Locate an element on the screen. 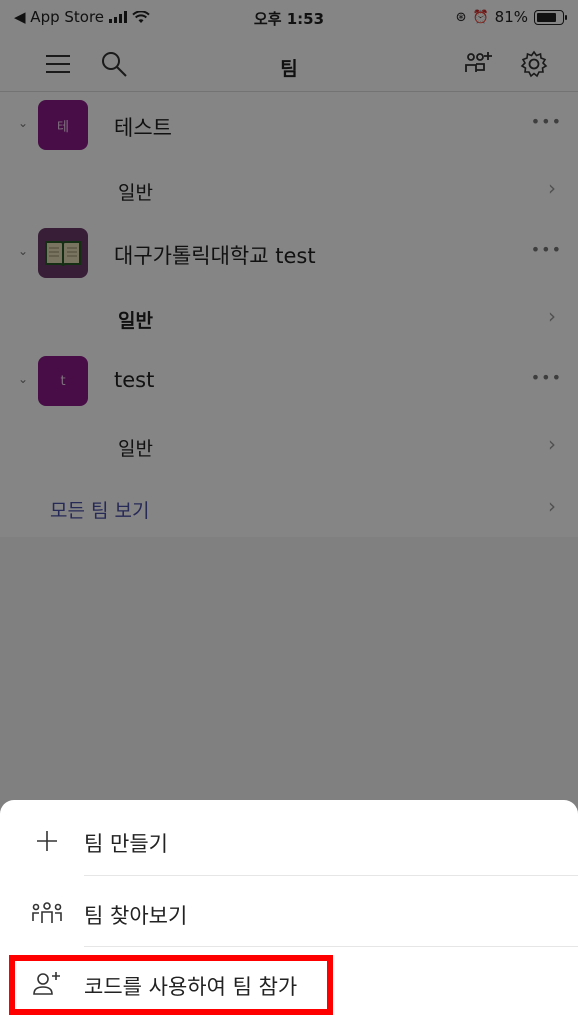 This screenshot has width=578, height=1017. teams-browse-icon is located at coordinates (47, 913).